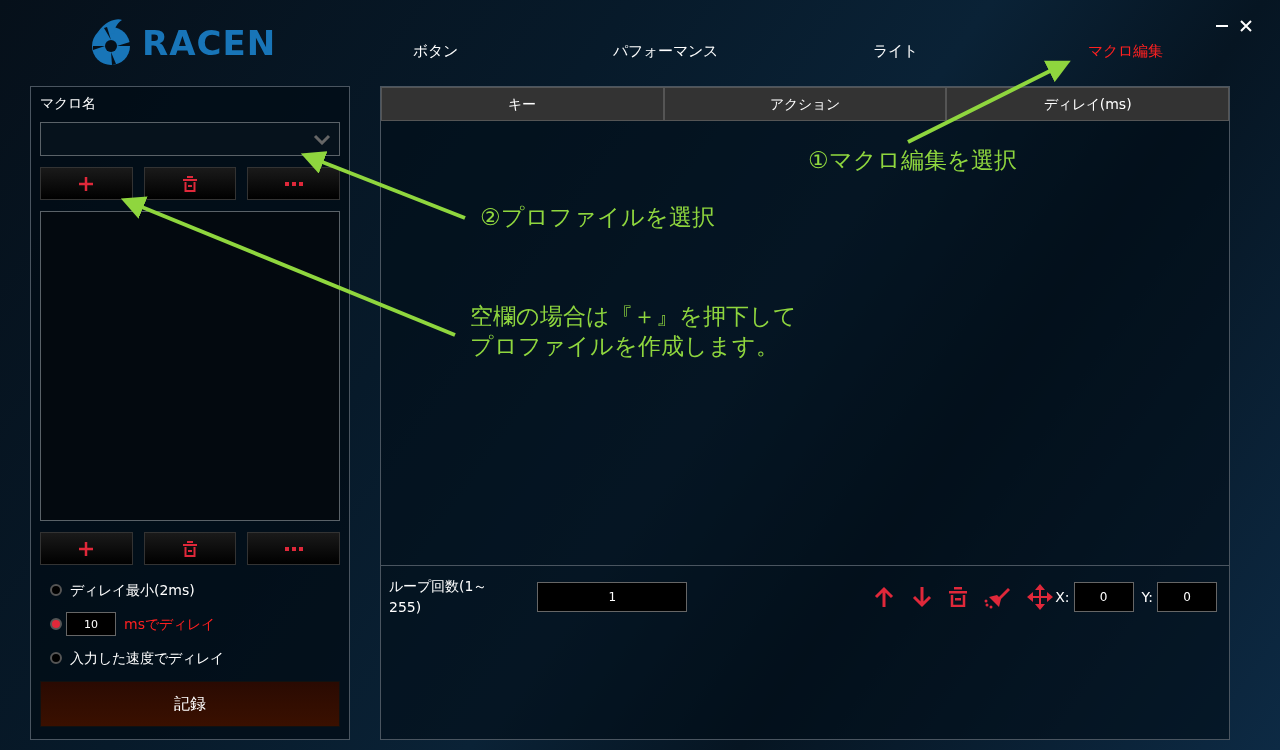 This screenshot has width=1280, height=750. I want to click on column-header: キー, so click(522, 104).